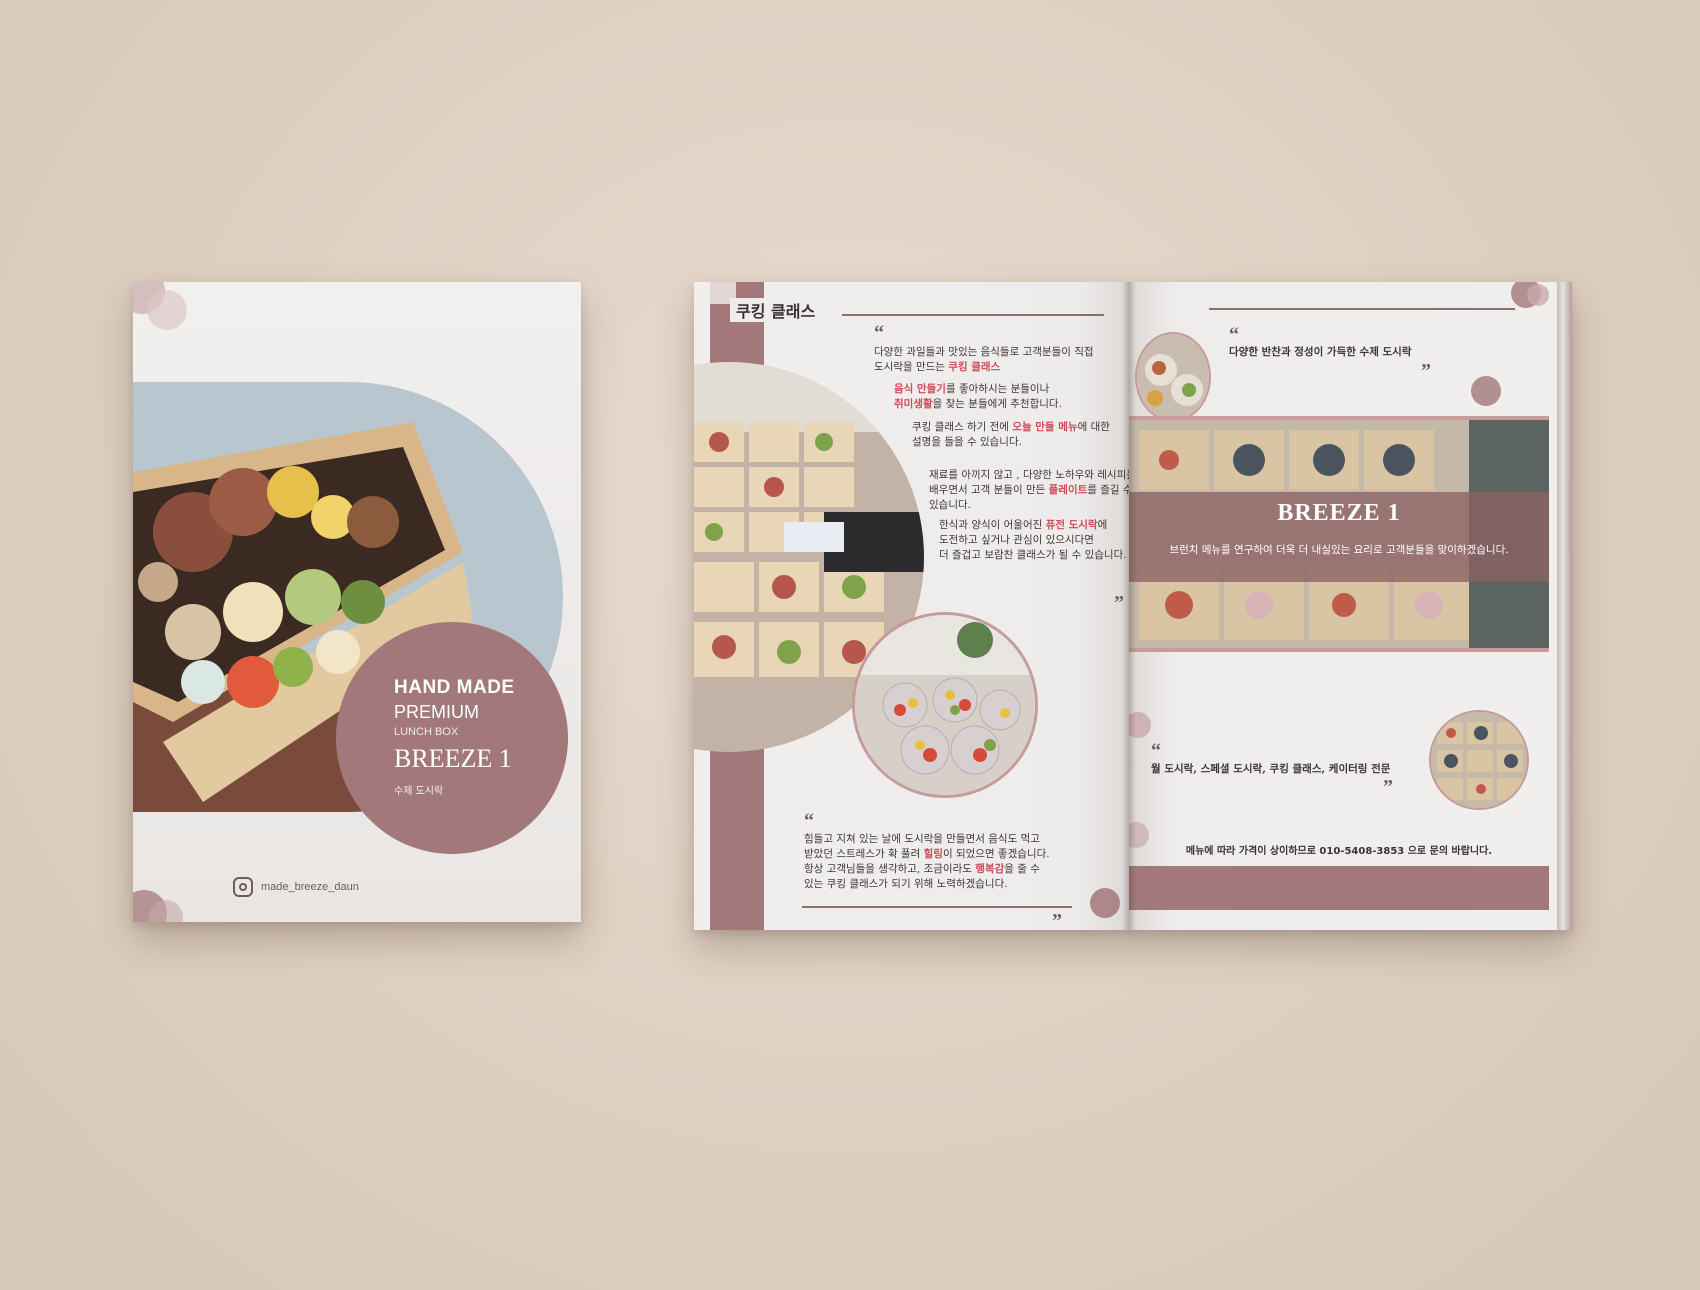 This screenshot has width=1700, height=1290. Describe the element at coordinates (1320, 352) in the screenshot. I see `tagline-text: 다양한 반찬과 정성이 가득한 수제 도시락` at that location.